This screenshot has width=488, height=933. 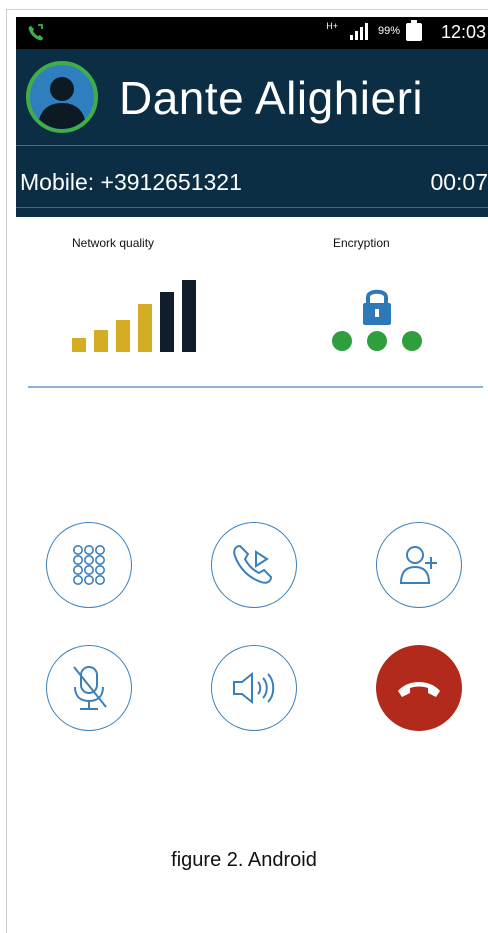 What do you see at coordinates (271, 98) in the screenshot?
I see `caller-name: Dante Alighieri` at bounding box center [271, 98].